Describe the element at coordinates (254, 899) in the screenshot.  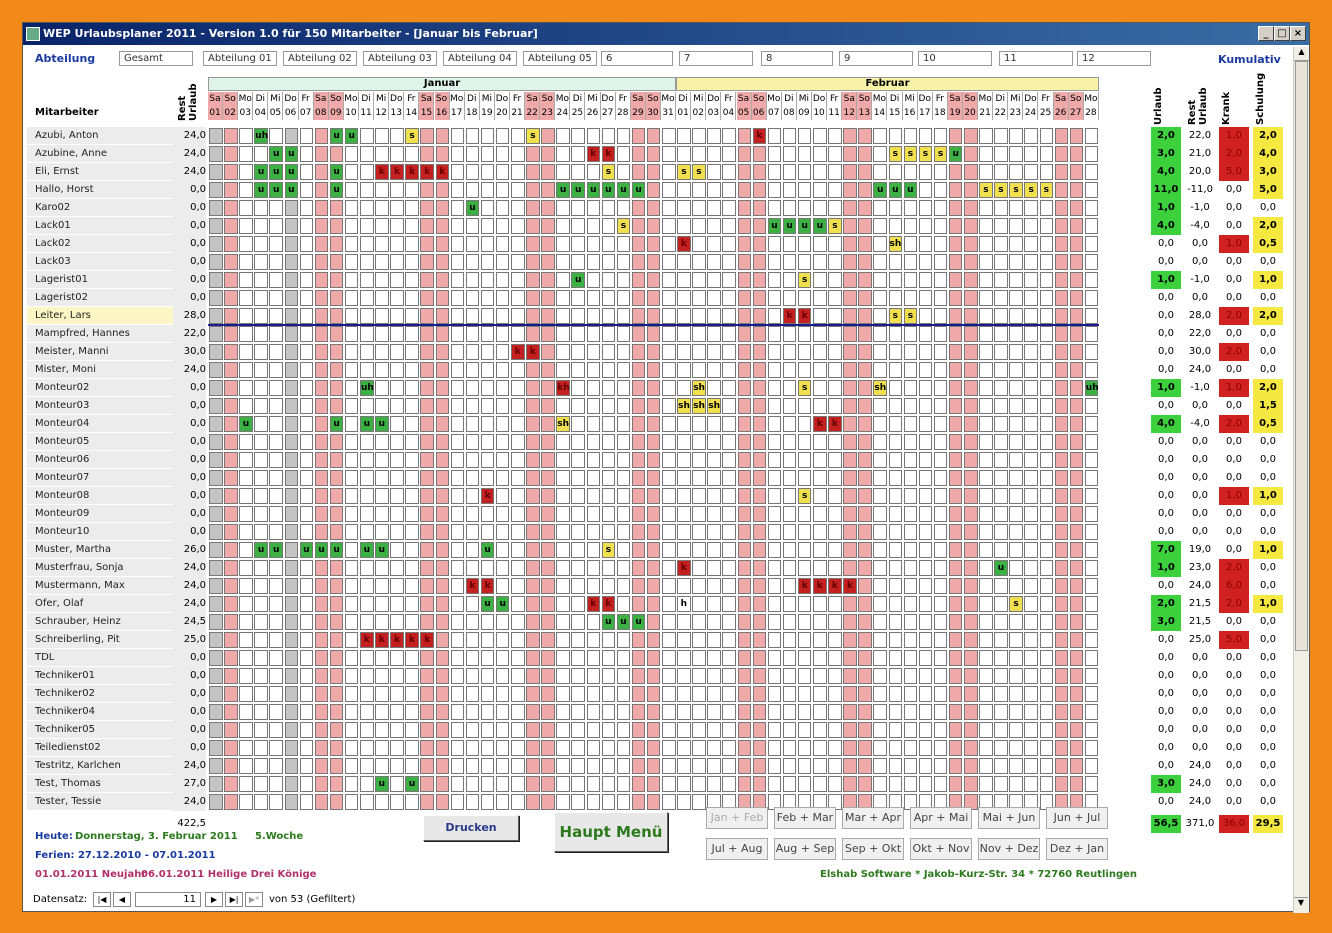
I see `new-record-icon: ▶*` at that location.